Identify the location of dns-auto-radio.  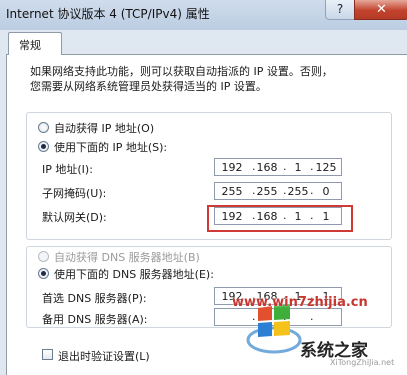
(43, 256).